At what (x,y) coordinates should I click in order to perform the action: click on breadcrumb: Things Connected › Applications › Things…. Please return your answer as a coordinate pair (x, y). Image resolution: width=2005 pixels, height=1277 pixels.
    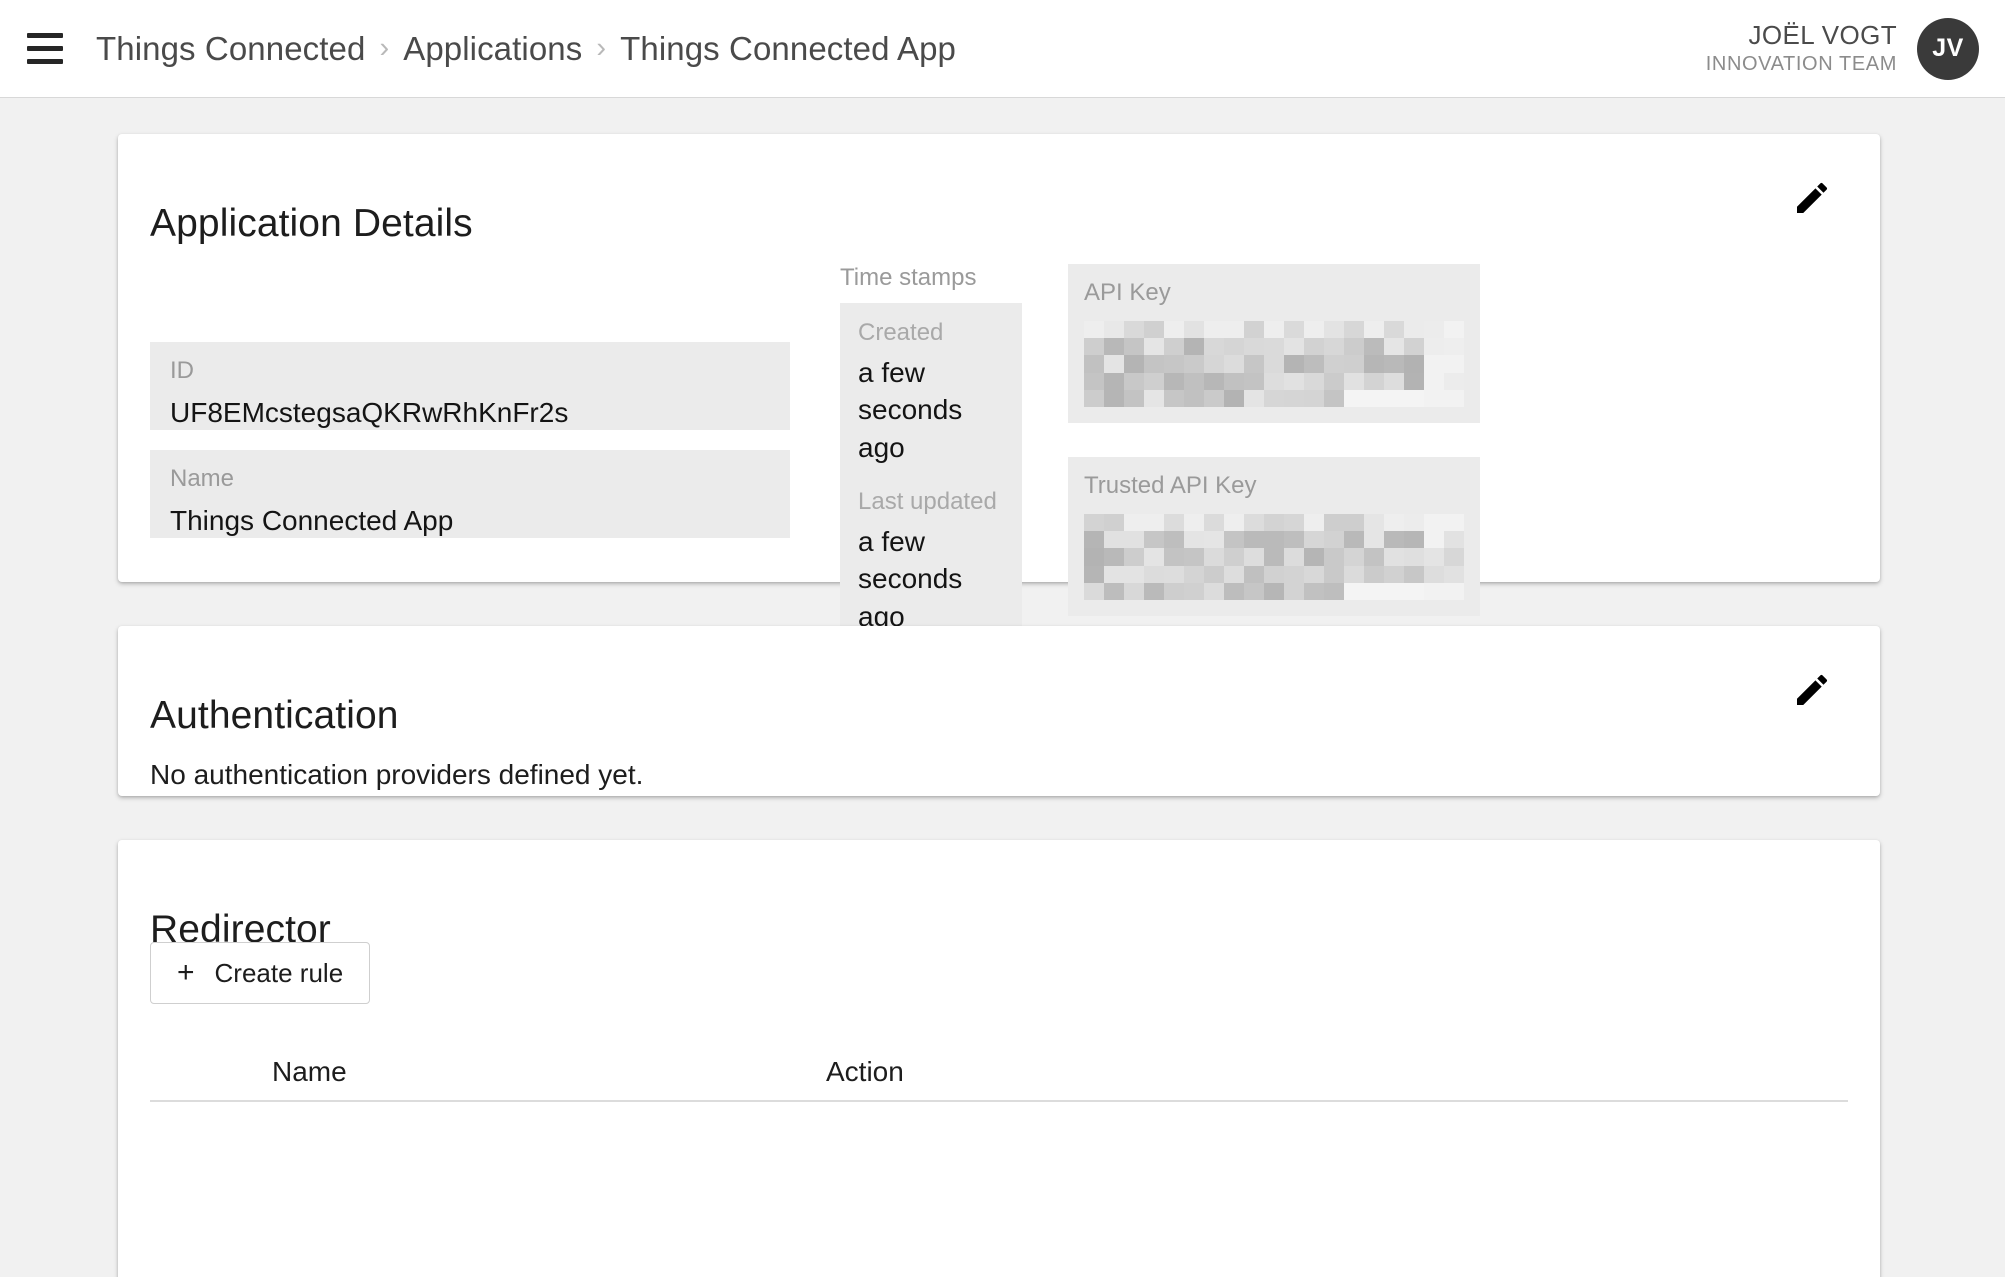
    Looking at the image, I should click on (526, 49).